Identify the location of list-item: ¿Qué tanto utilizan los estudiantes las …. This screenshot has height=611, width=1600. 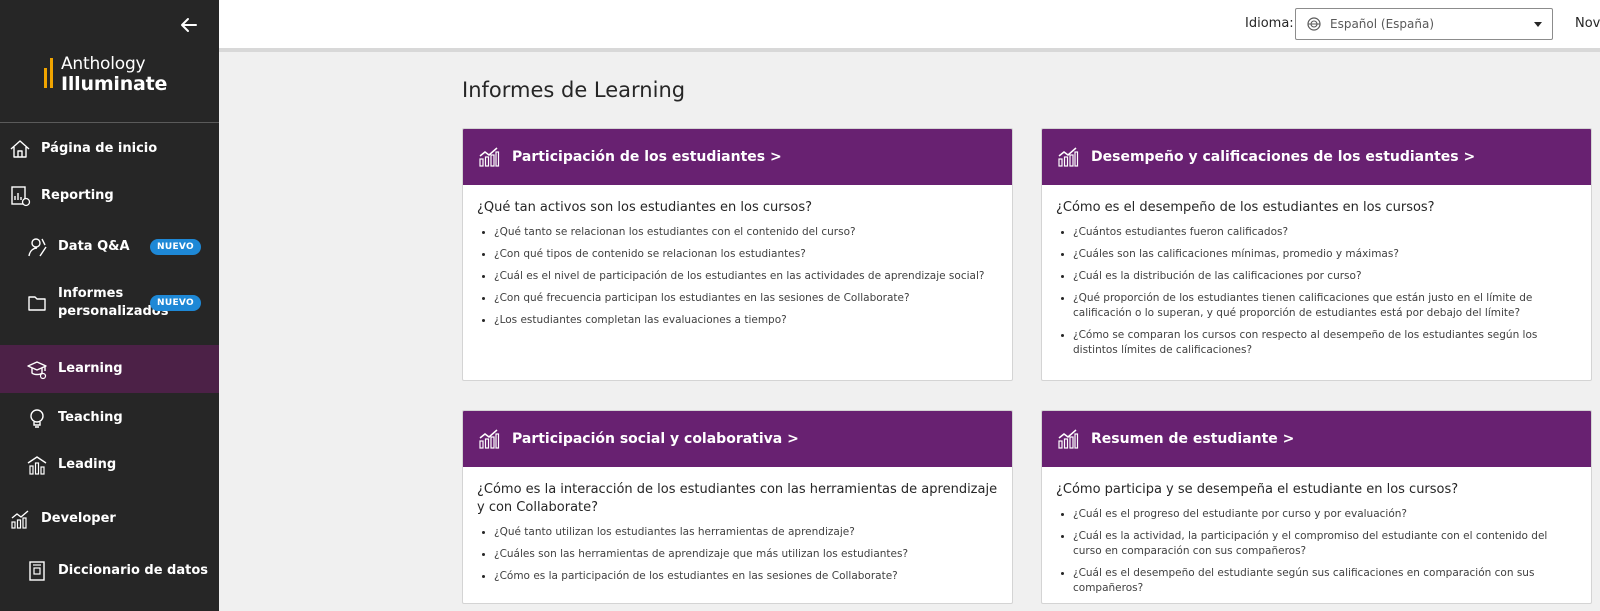
(737, 532).